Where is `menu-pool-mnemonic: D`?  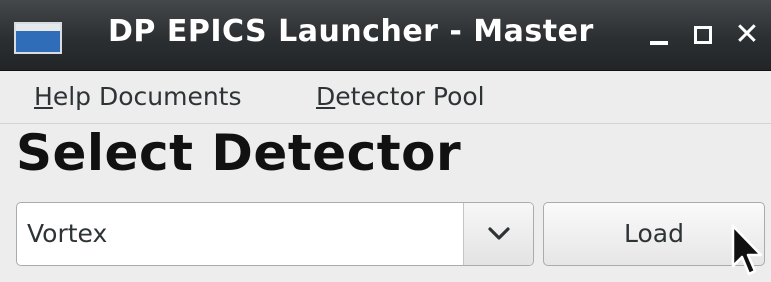 menu-pool-mnemonic: D is located at coordinates (326, 96).